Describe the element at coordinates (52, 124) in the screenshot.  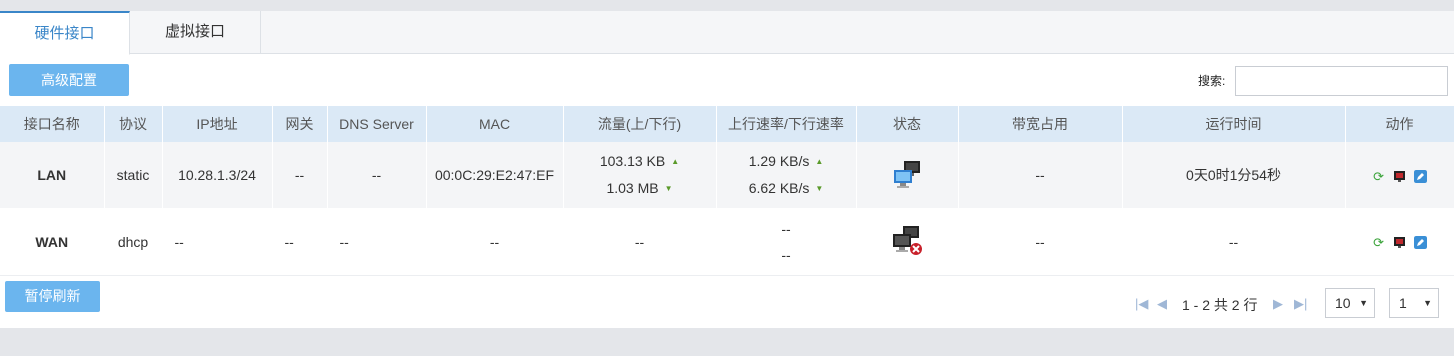
I see `column-header: 接口名称` at that location.